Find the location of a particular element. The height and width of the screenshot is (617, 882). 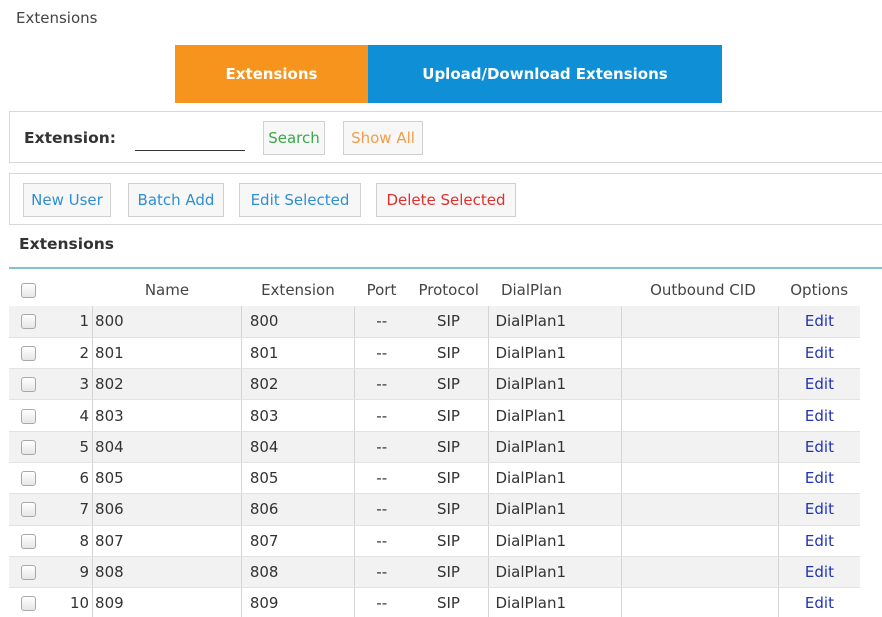

show-all-button: Show All is located at coordinates (383, 138).